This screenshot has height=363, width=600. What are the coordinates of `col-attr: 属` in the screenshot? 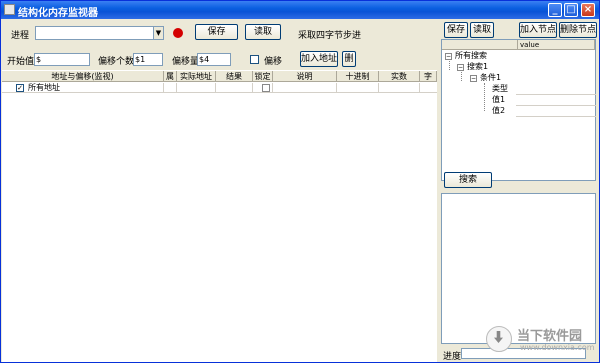 It's located at (170, 76).